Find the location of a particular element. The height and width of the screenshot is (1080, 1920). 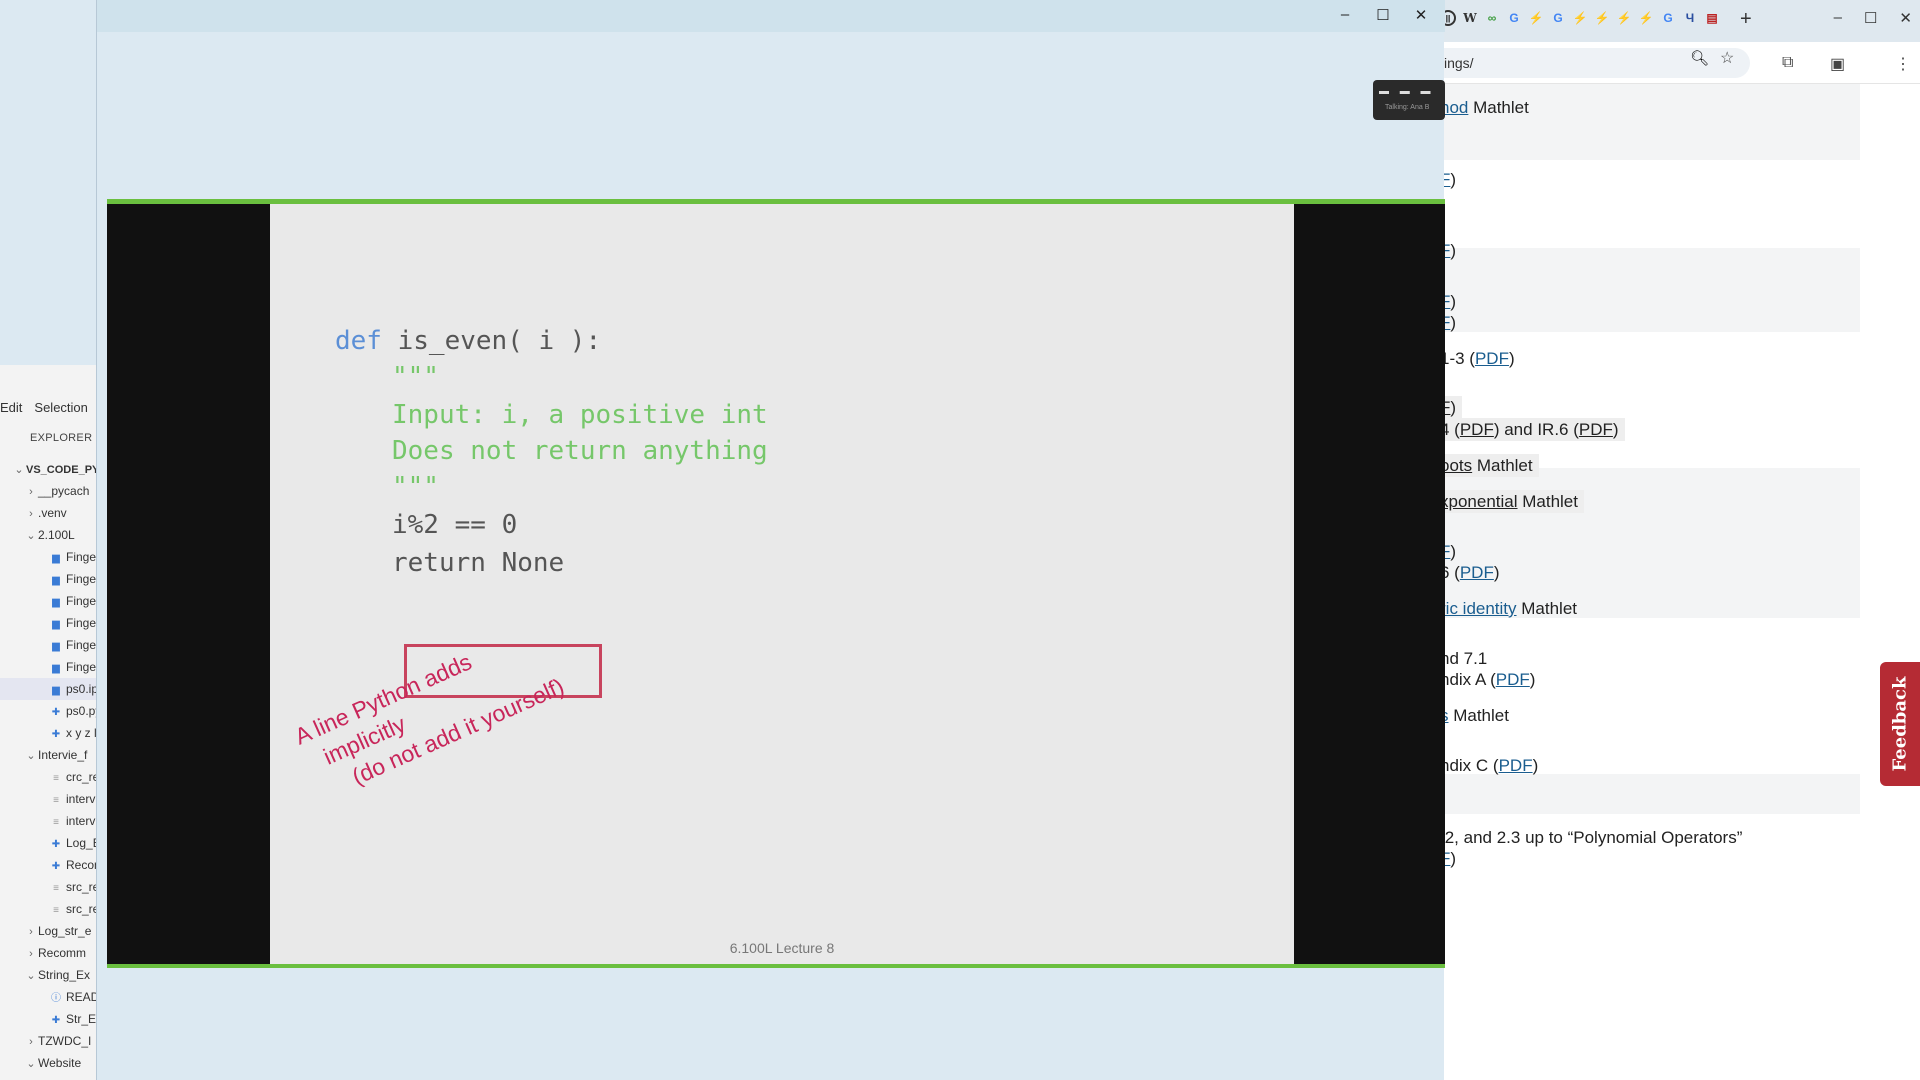

wikipedia-tab-icon: W is located at coordinates (1470, 18).